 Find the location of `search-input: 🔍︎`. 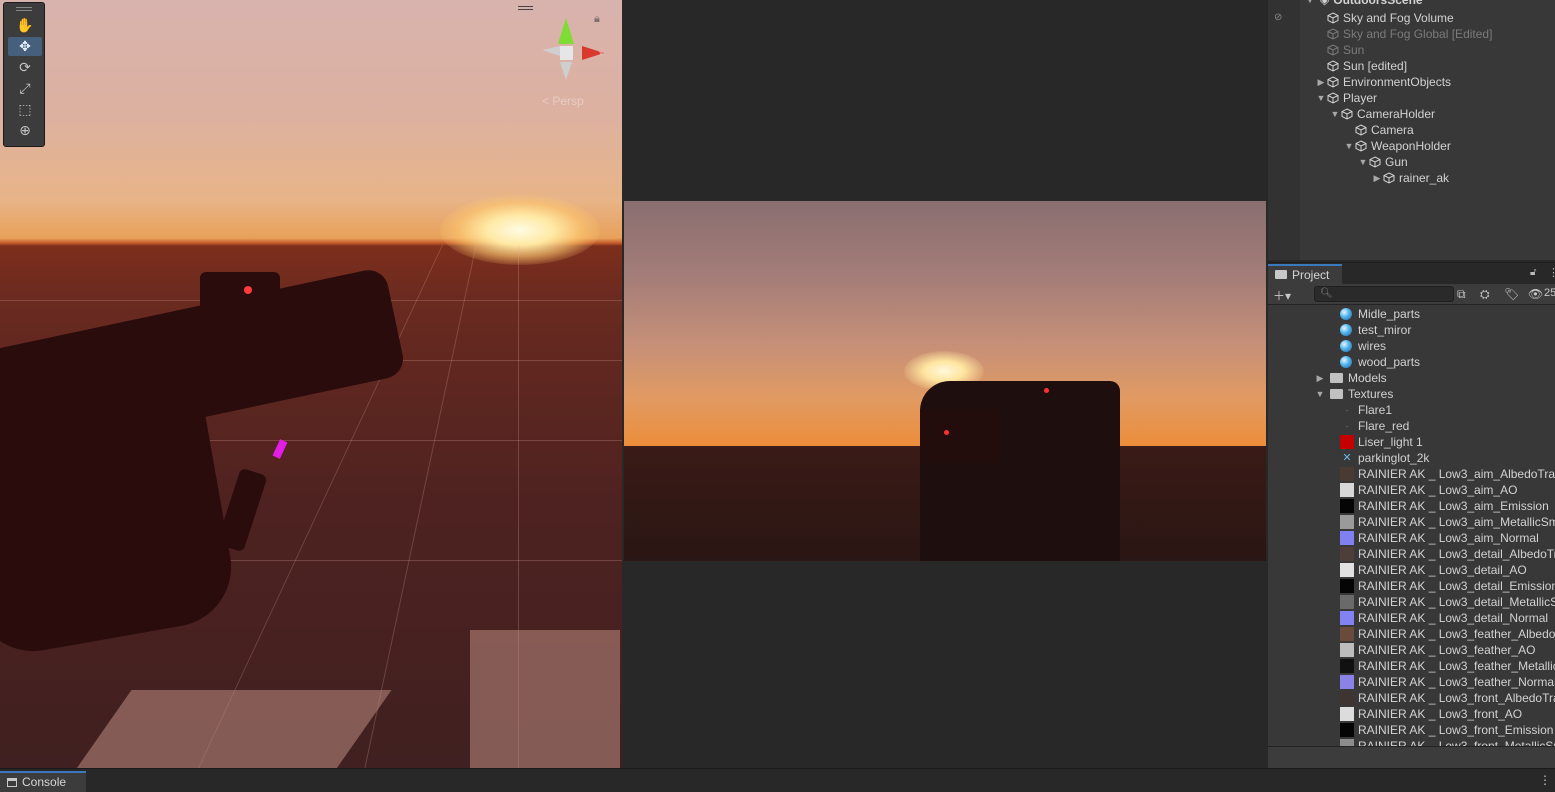

search-input: 🔍︎ is located at coordinates (1384, 294).